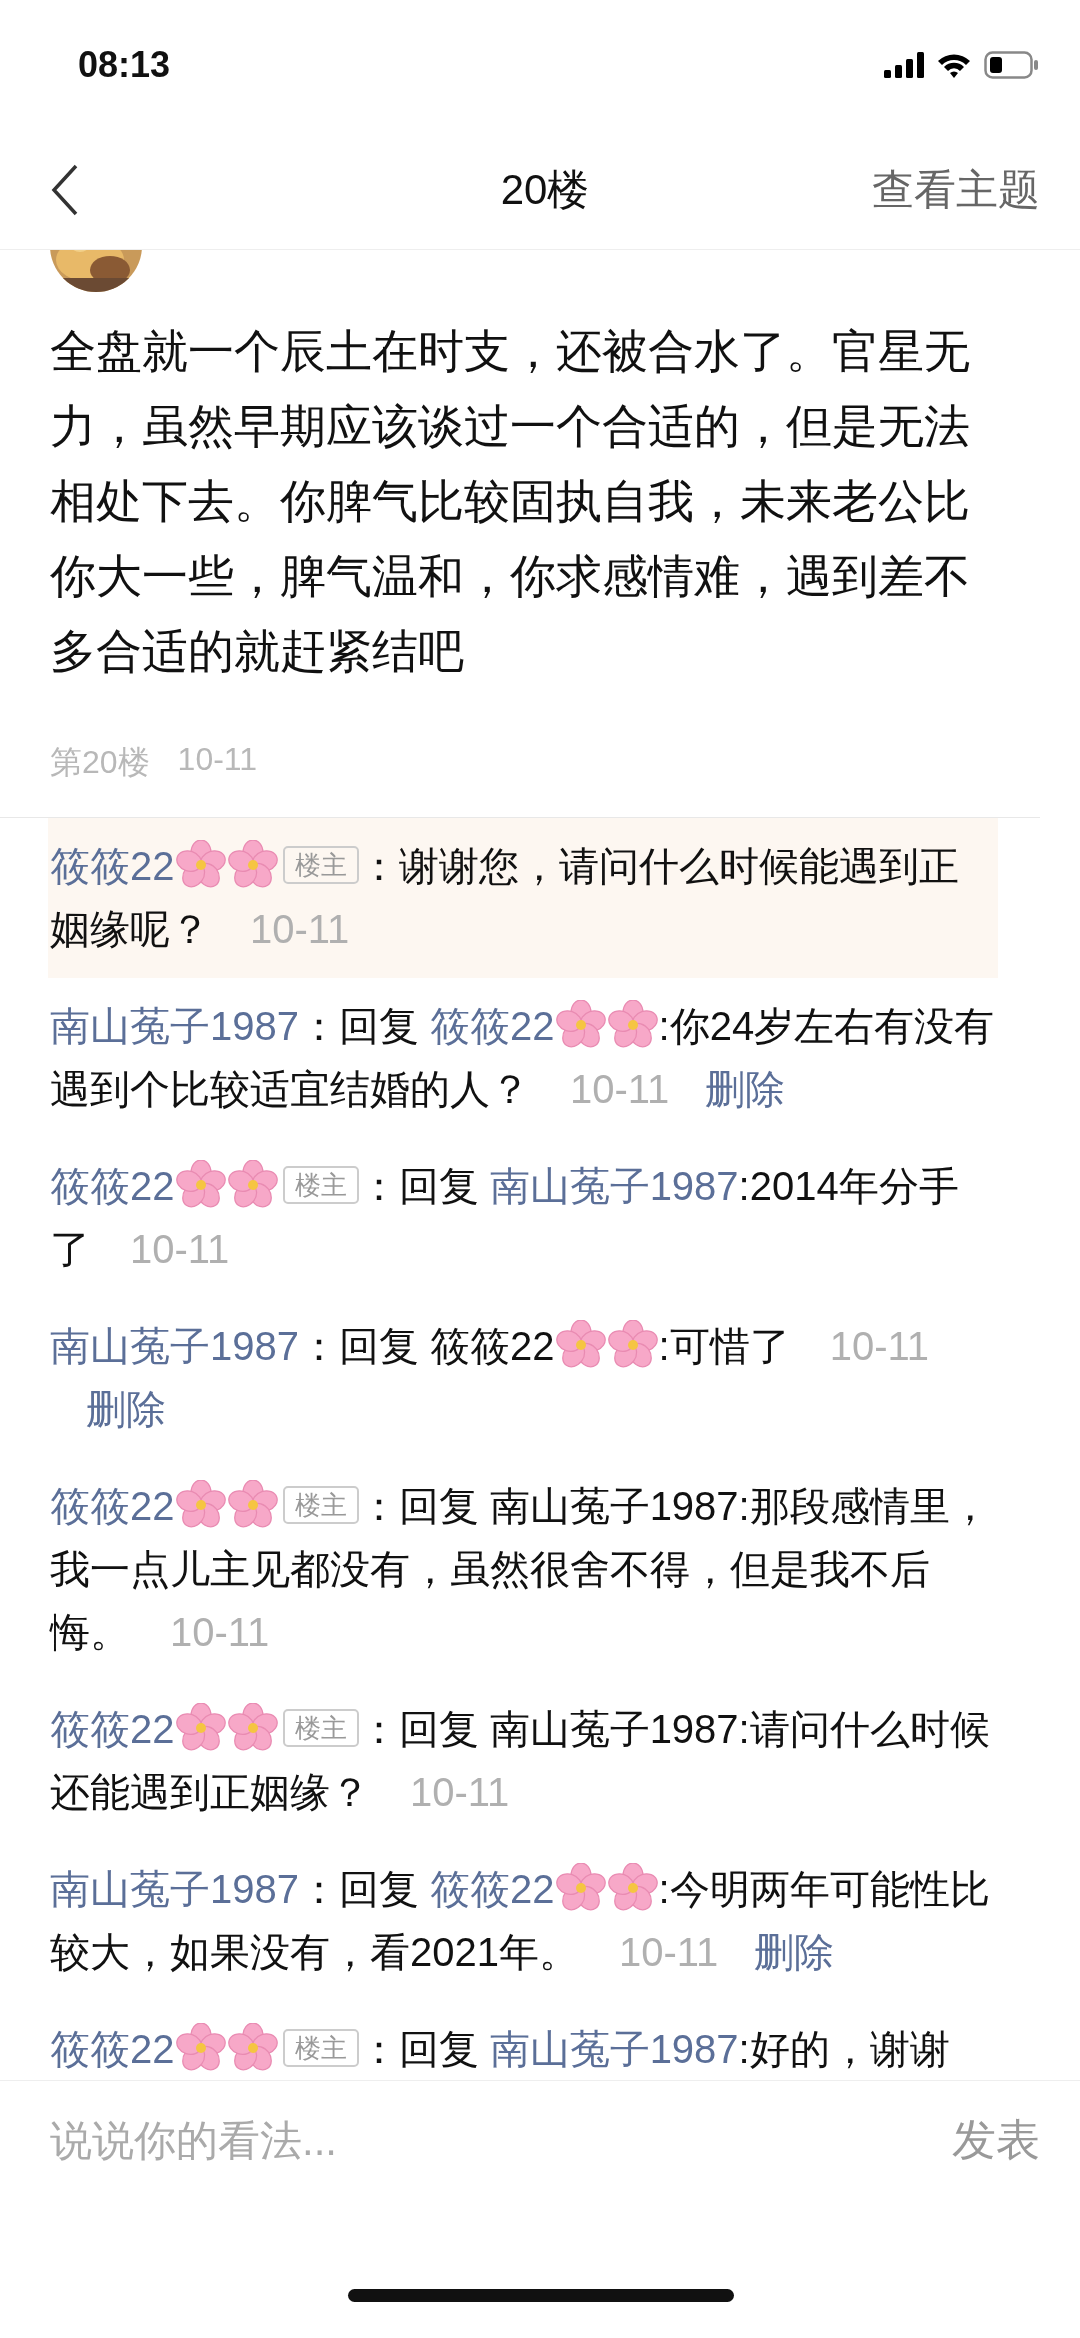 Image resolution: width=1080 pixels, height=2338 pixels. Describe the element at coordinates (100, 762) in the screenshot. I see `floor-number: 第20楼` at that location.